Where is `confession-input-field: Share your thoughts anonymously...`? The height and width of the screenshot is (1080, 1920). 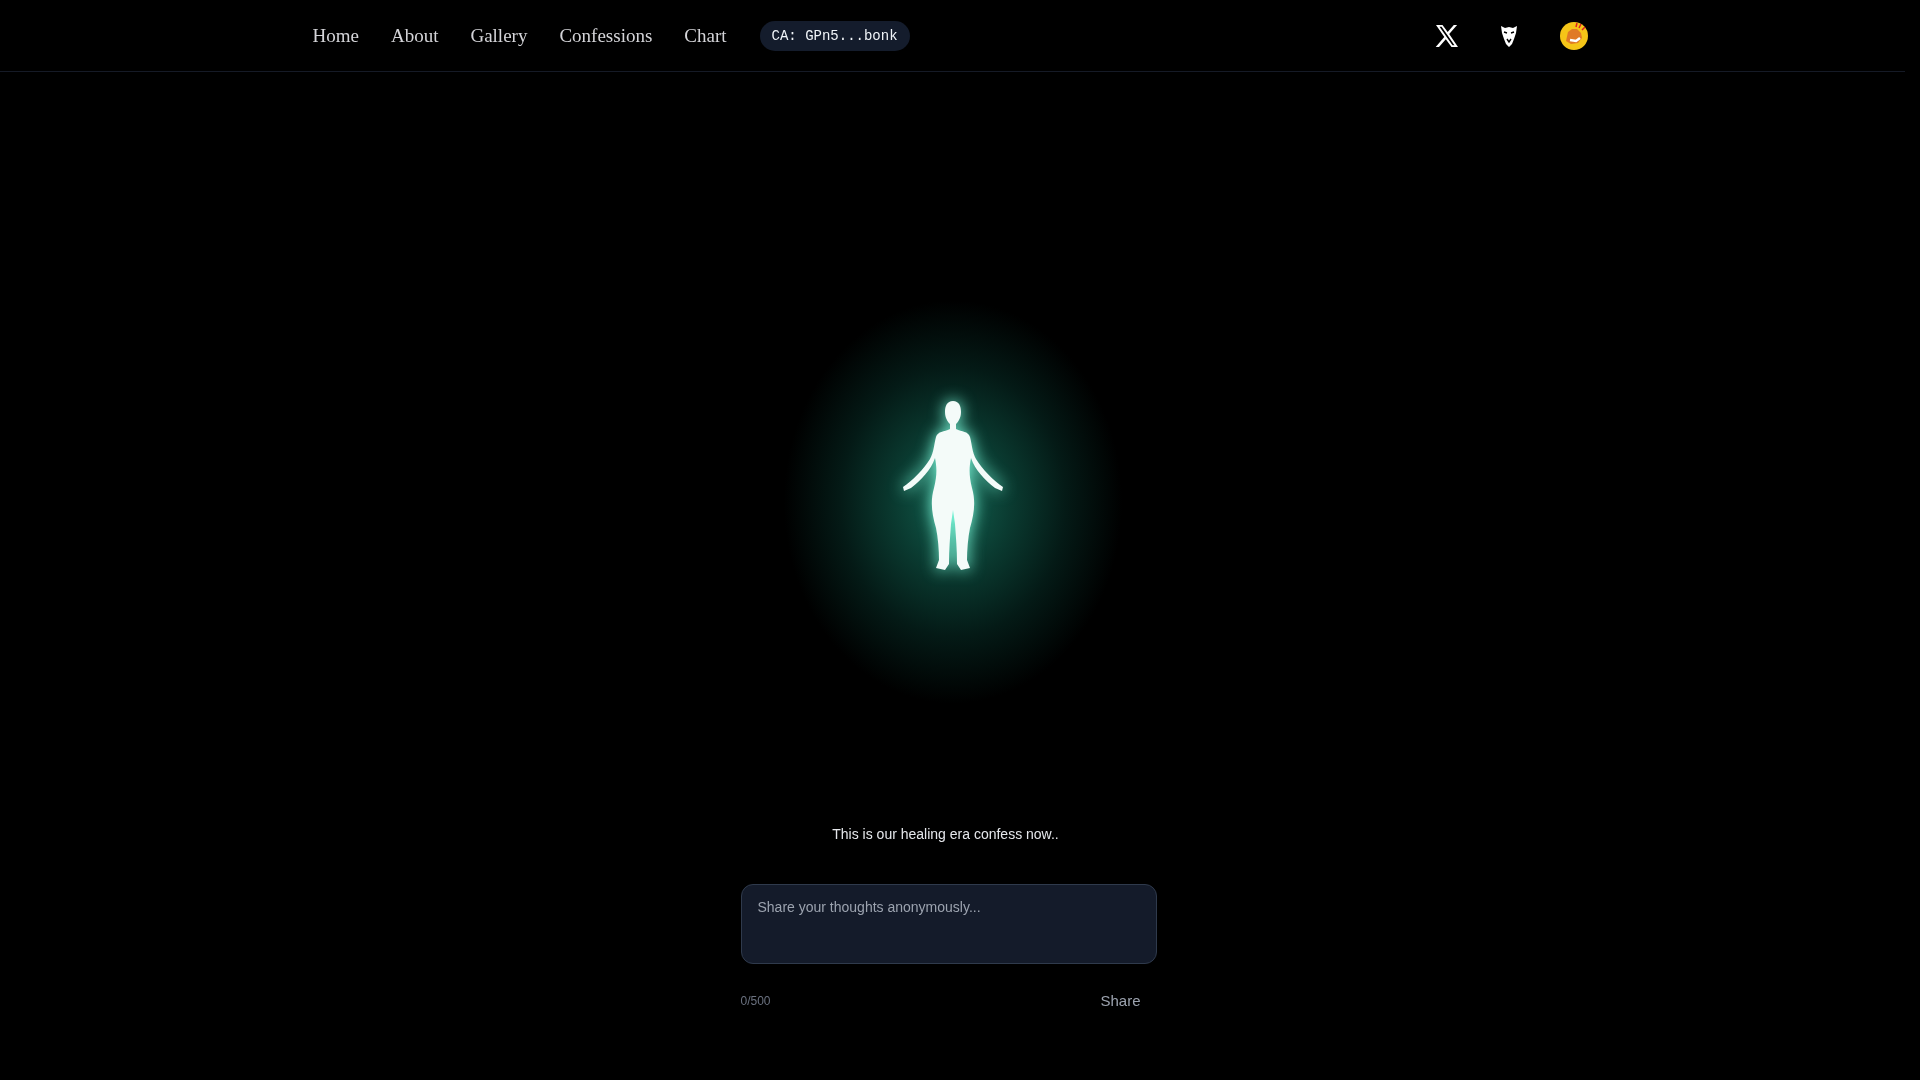
confession-input-field: Share your thoughts anonymously... is located at coordinates (948, 924).